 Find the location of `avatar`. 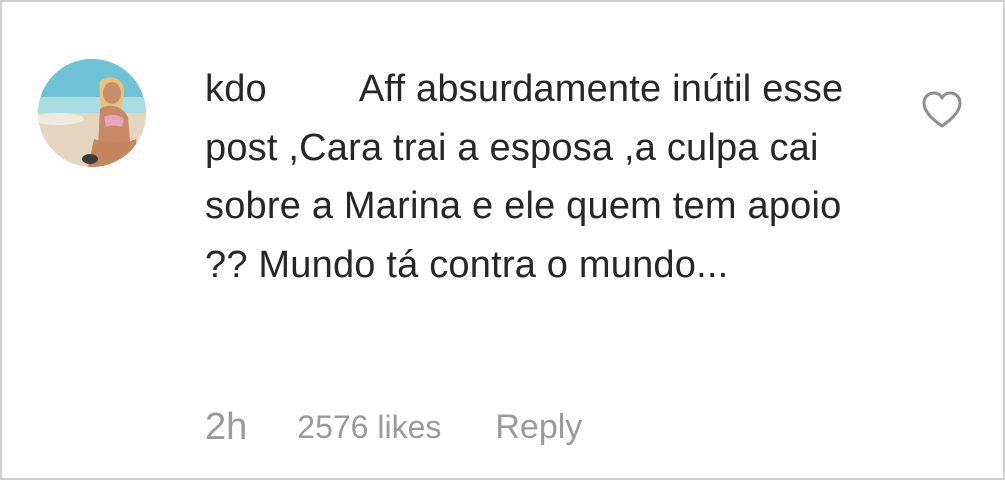

avatar is located at coordinates (92, 113).